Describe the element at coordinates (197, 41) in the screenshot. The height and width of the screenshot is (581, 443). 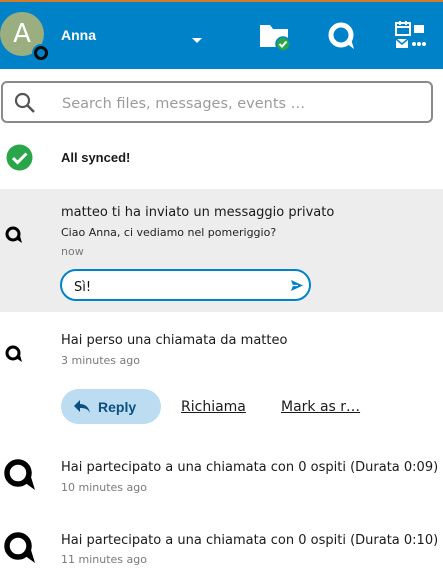
I see `caret-down-icon` at that location.